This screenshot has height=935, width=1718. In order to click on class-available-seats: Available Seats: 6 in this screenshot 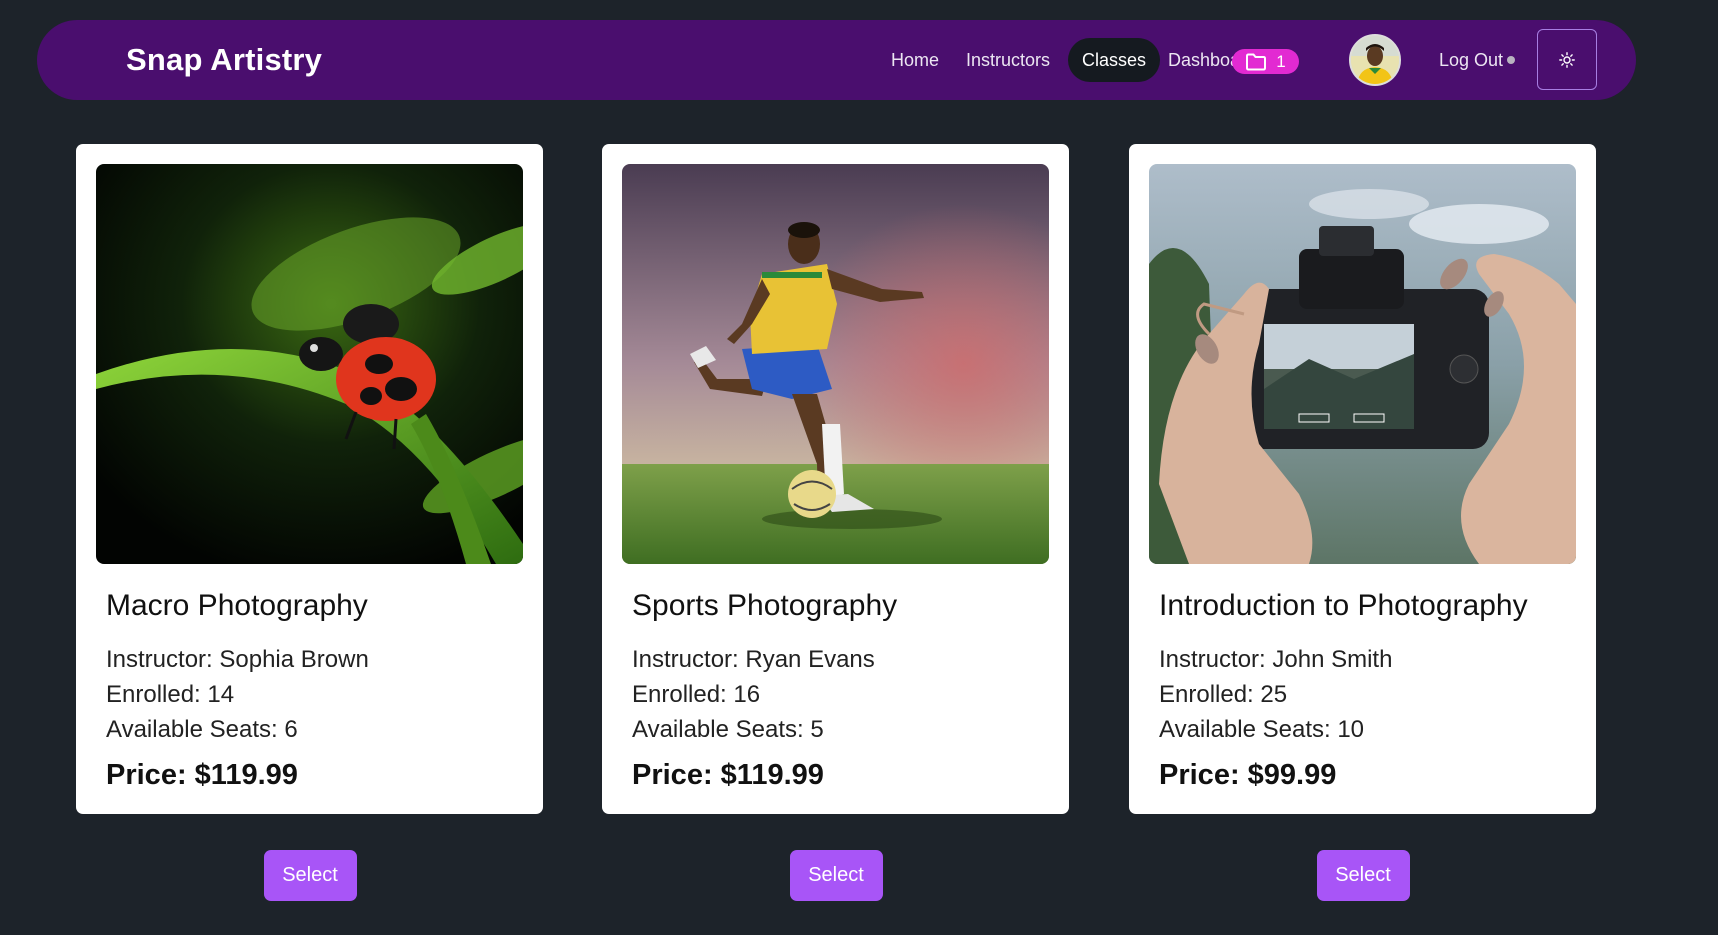, I will do `click(202, 729)`.